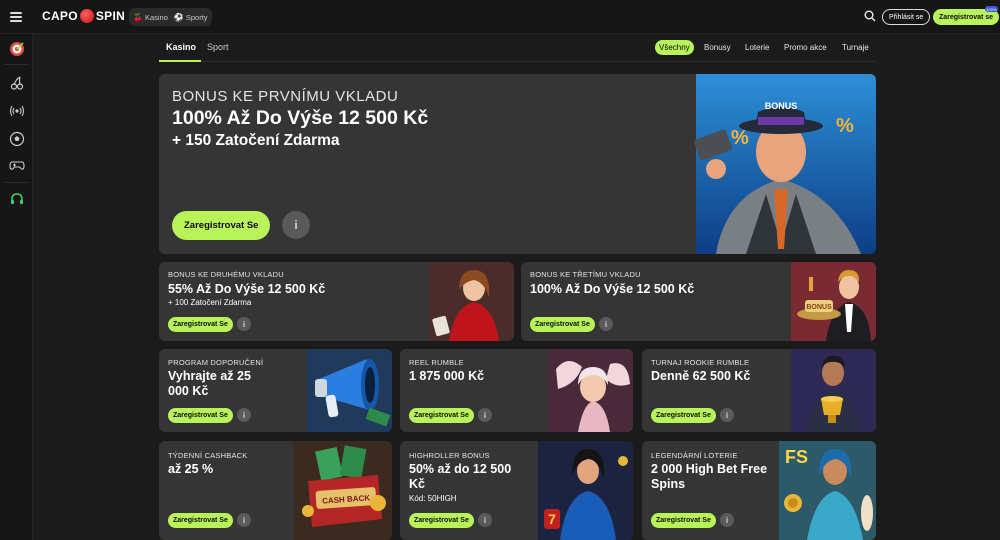  I want to click on filter-lotteries: Loterie, so click(757, 47).